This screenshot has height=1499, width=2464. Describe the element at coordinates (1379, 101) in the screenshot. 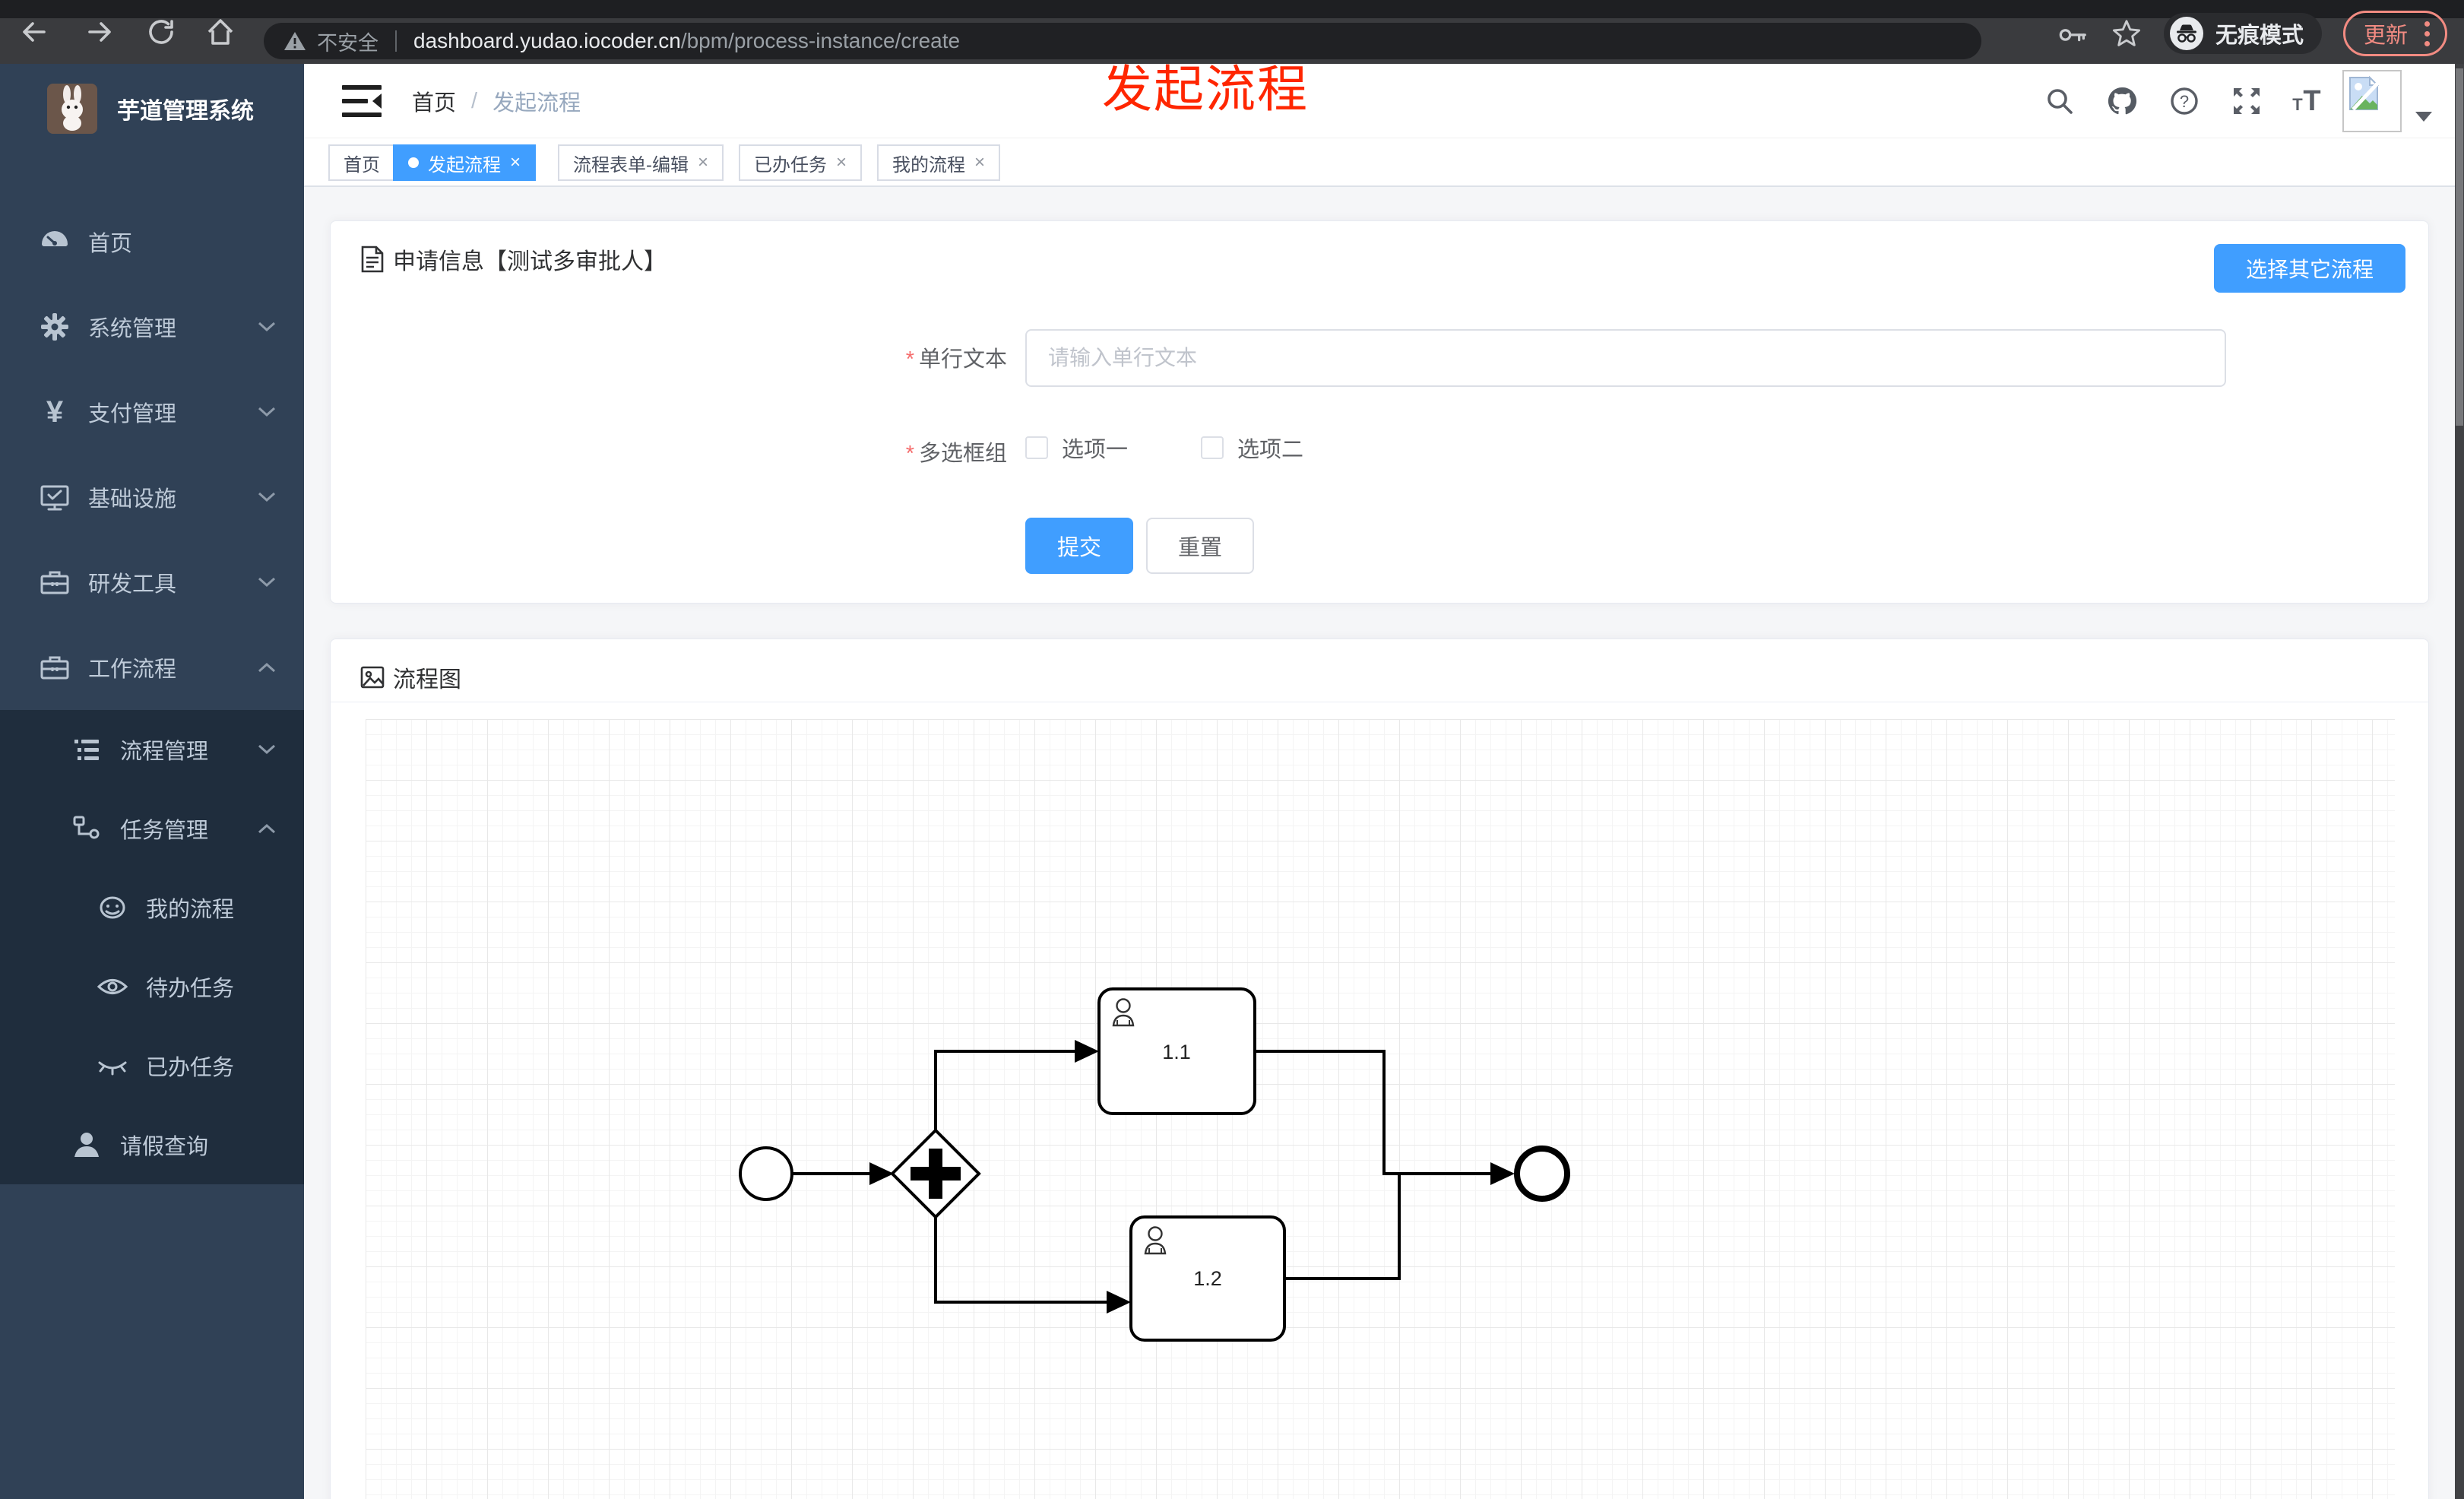

I see `app-header: 首页 / 发起流程 ? TT` at that location.